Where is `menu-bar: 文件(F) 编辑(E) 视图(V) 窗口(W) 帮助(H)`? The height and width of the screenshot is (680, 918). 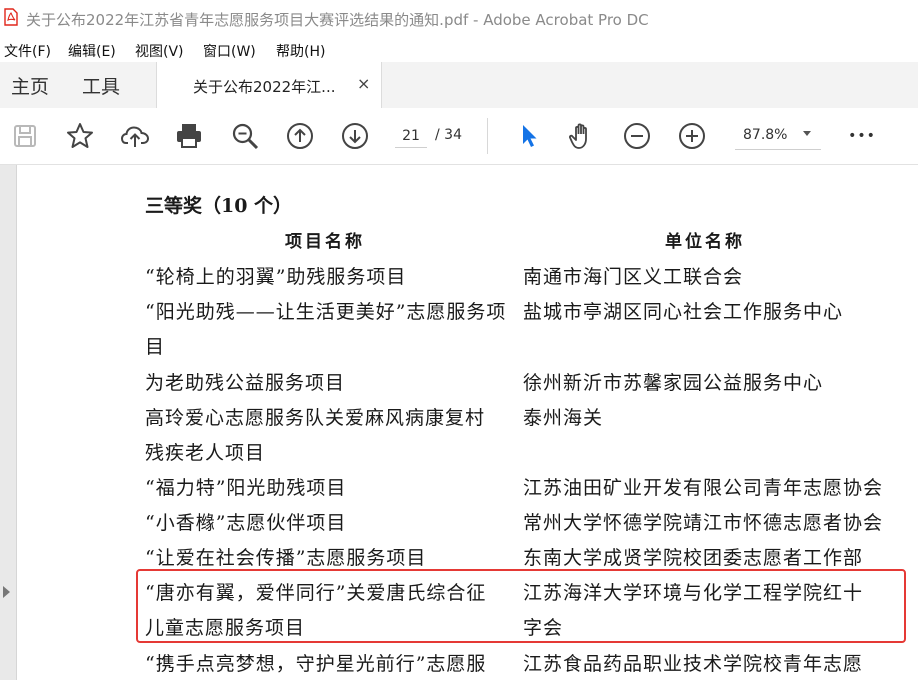
menu-bar: 文件(F) 编辑(E) 视图(V) 窗口(W) 帮助(H) is located at coordinates (459, 50).